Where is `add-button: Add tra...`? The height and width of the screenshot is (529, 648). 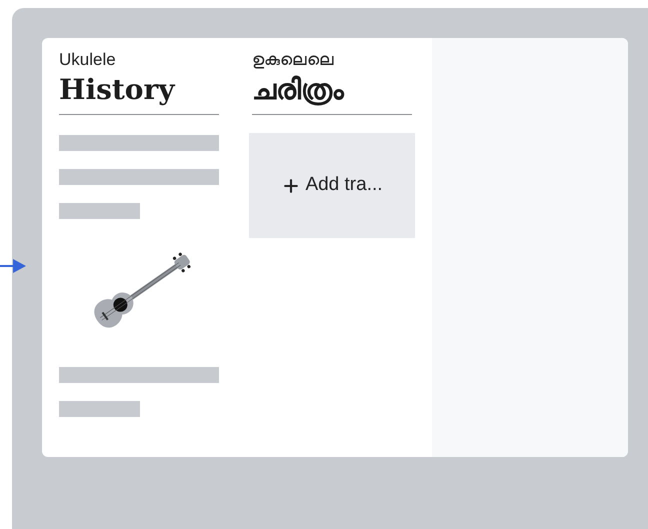
add-button: Add tra... is located at coordinates (332, 185).